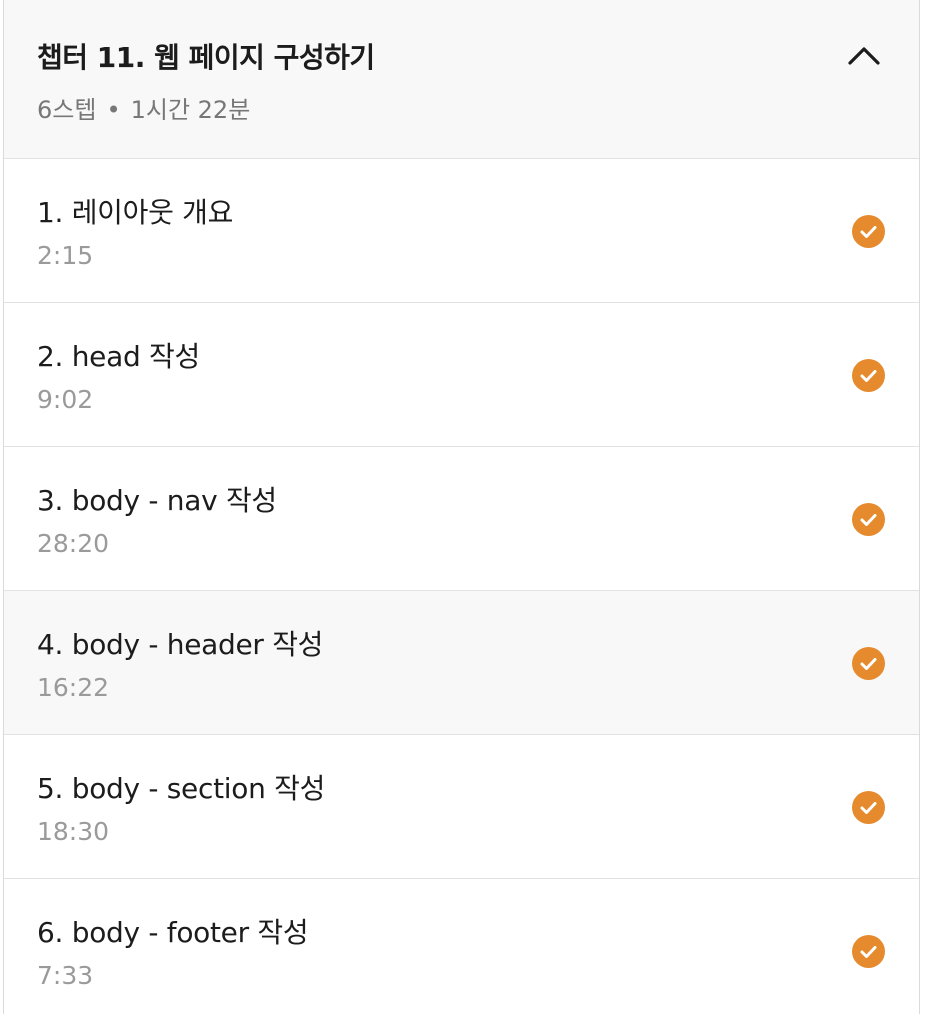  I want to click on chapter-duration: 1시간 22분, so click(190, 110).